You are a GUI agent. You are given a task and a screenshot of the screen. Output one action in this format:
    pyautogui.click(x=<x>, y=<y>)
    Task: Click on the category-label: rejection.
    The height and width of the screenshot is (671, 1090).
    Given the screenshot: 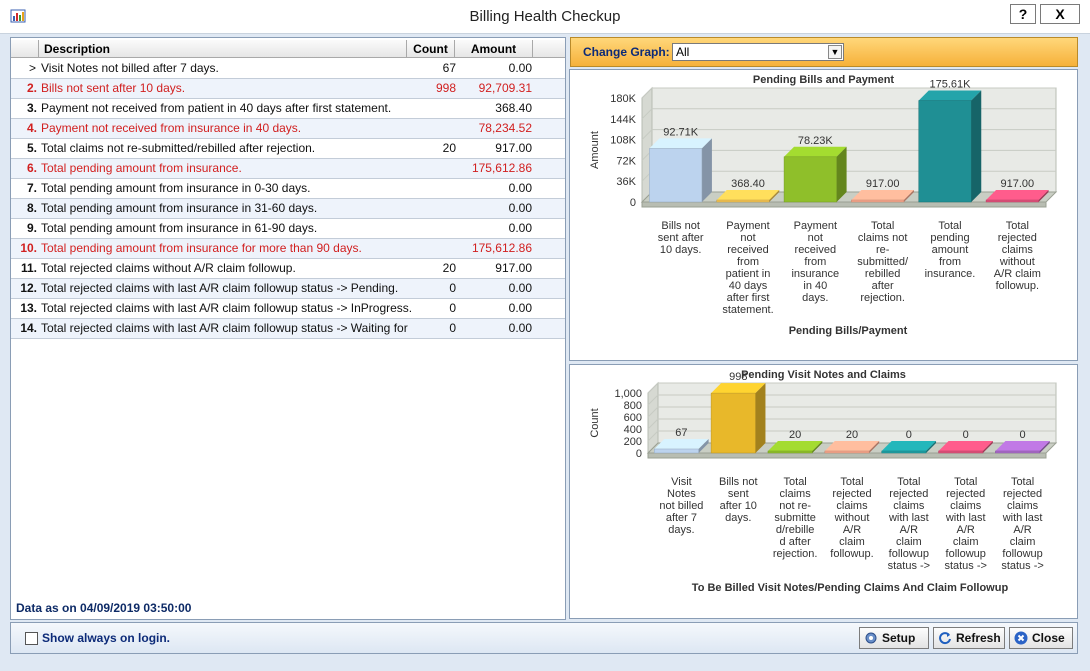 What is the action you would take?
    pyautogui.click(x=882, y=298)
    